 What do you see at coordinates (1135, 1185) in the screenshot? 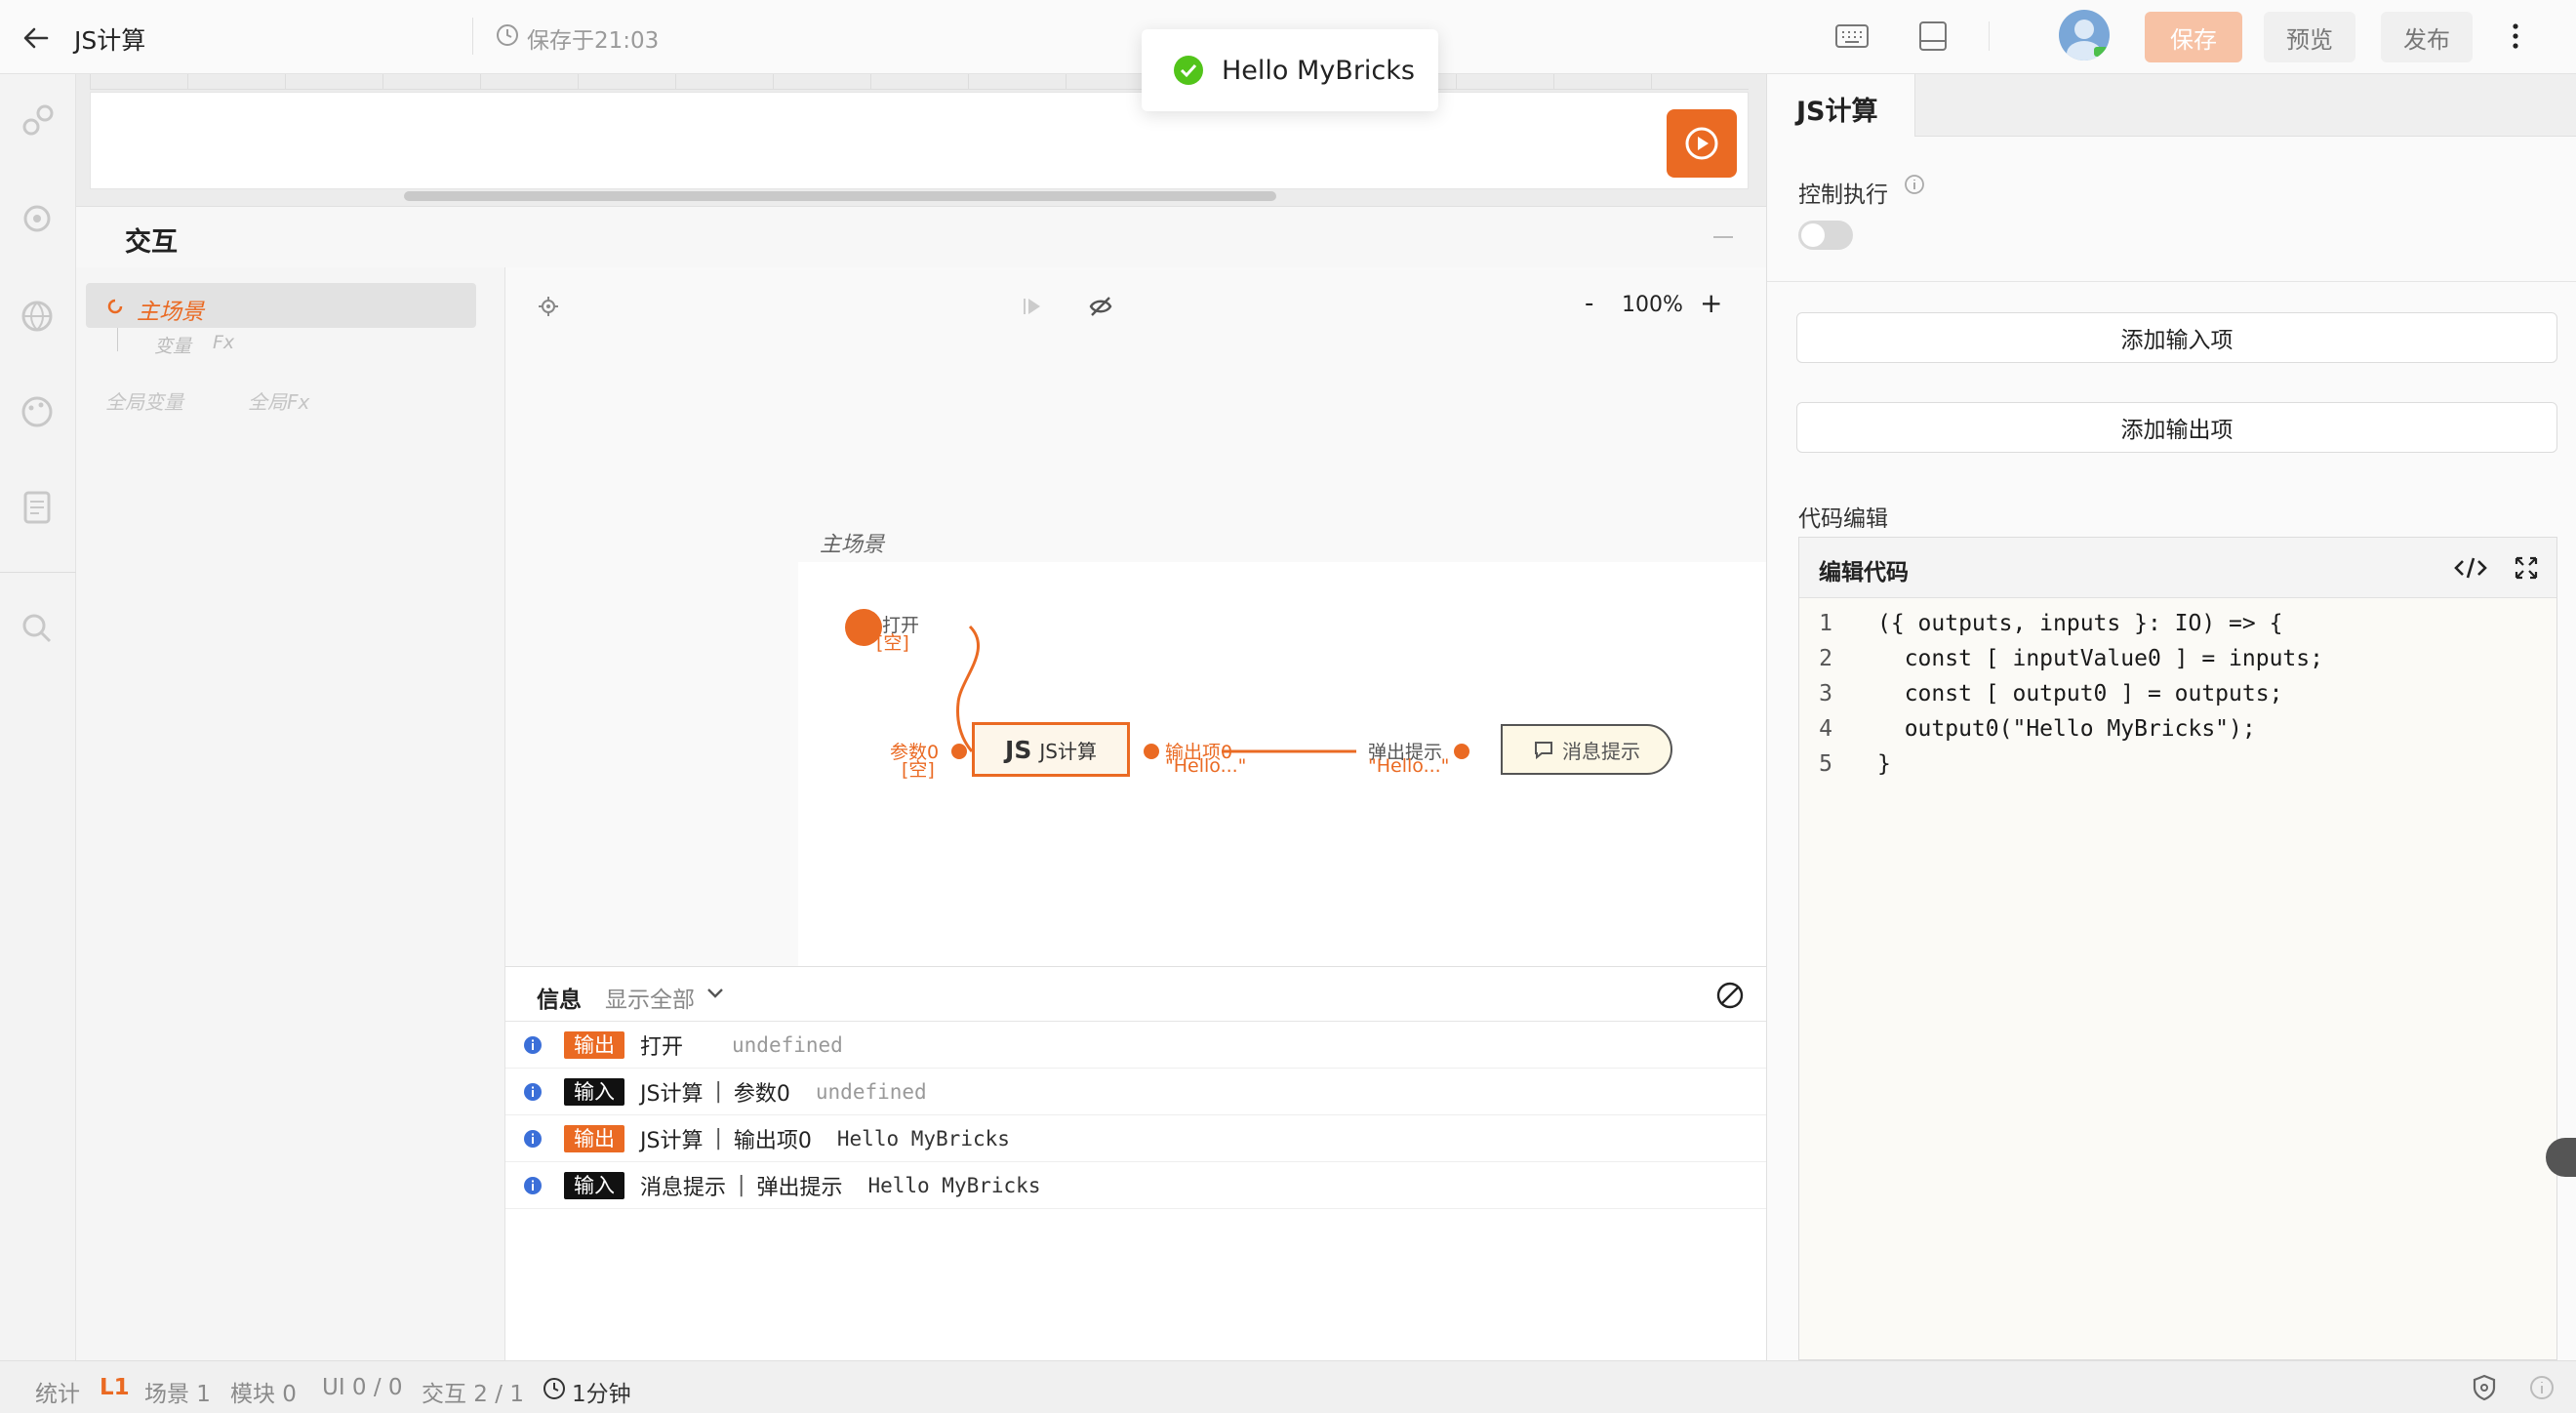
I see `log-row: 输入 消息提示 | 弹出提示 Hello MyBricks` at bounding box center [1135, 1185].